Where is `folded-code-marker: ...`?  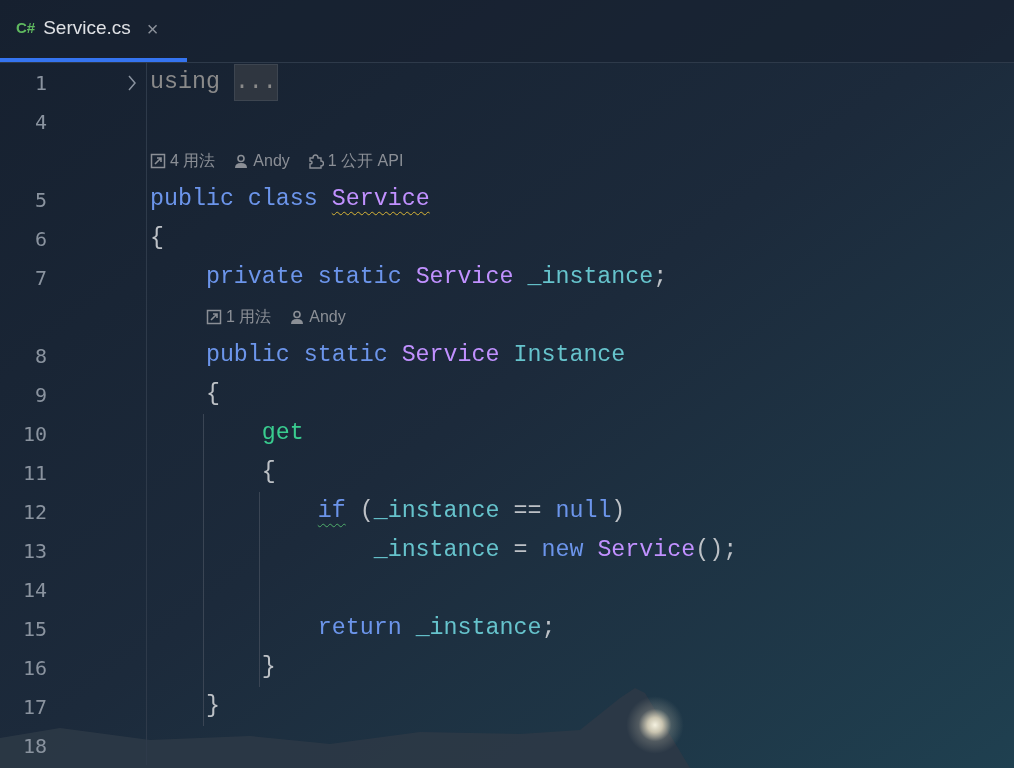
folded-code-marker: ... is located at coordinates (255, 82).